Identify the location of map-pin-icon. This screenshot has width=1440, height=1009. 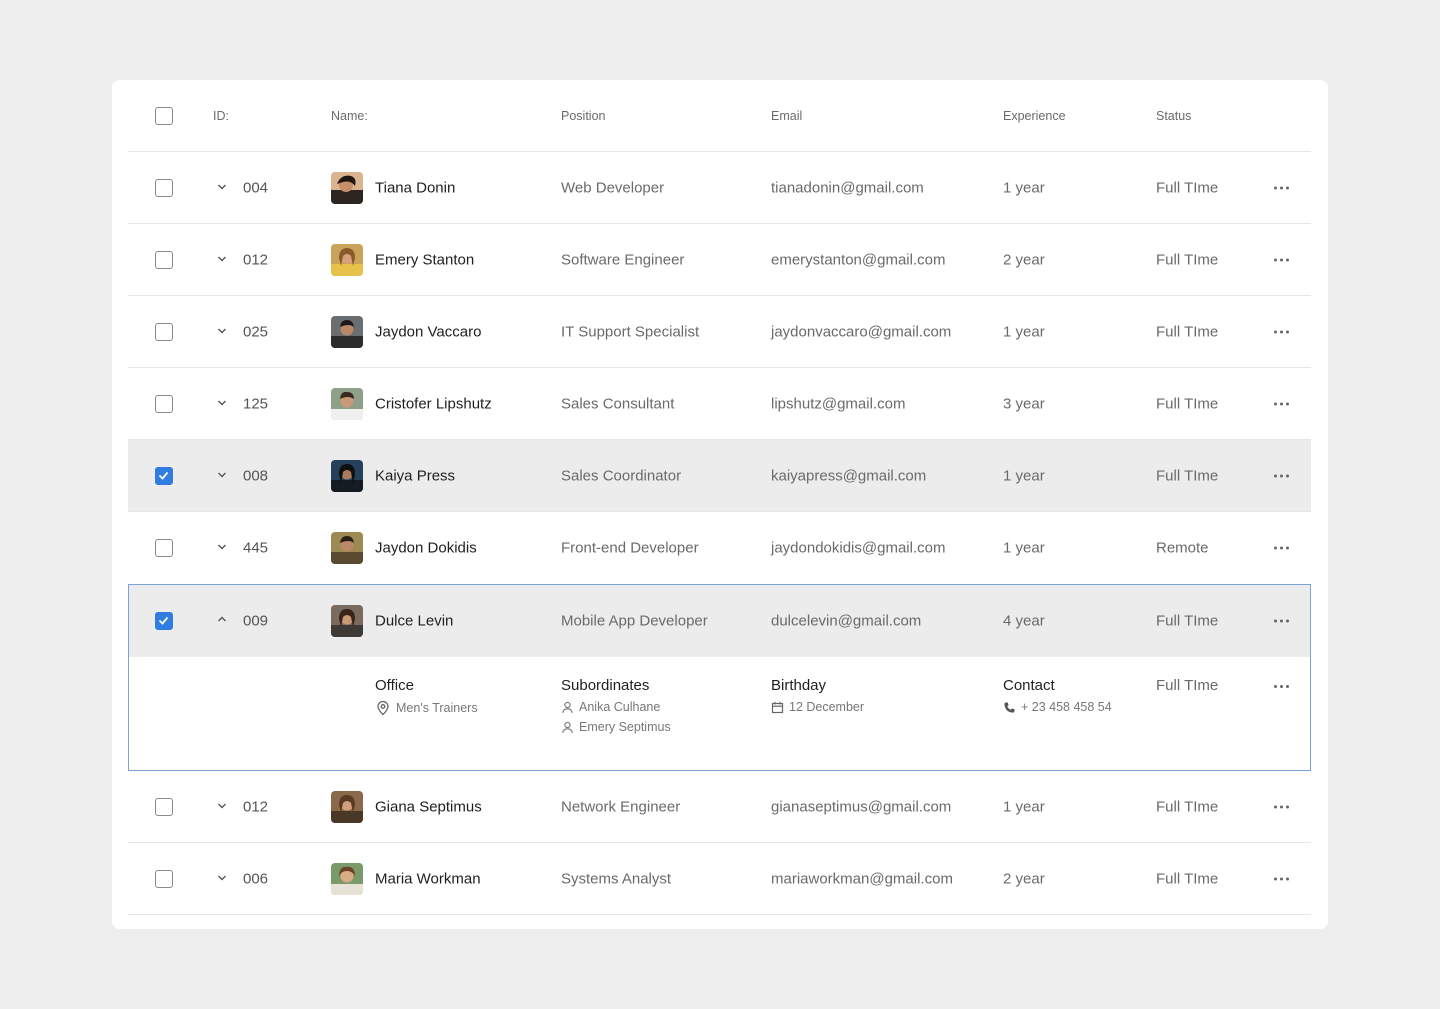
(383, 708).